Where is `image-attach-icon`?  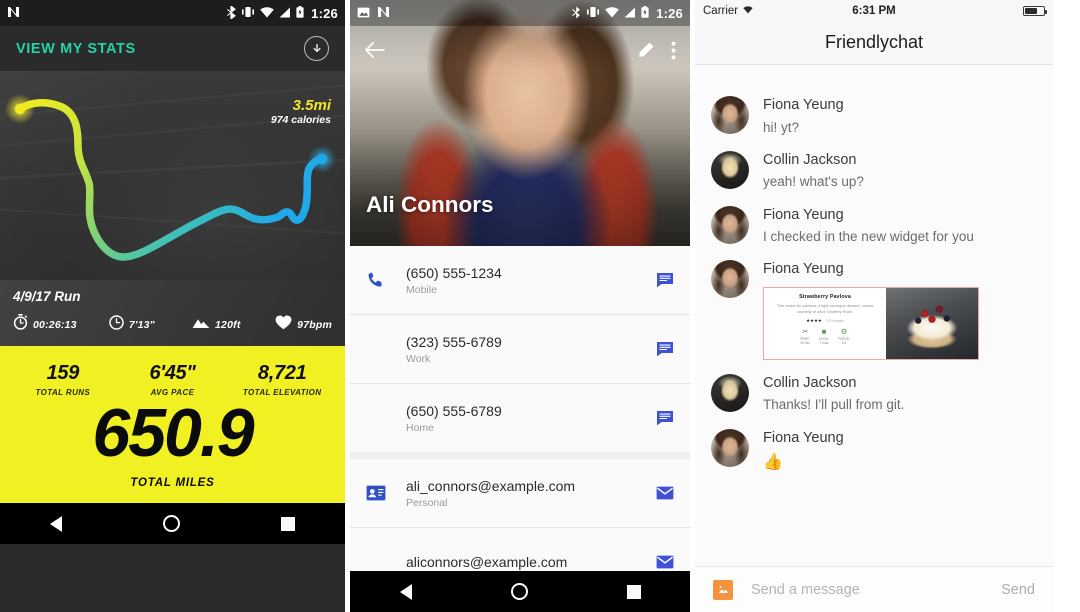
image-attach-icon is located at coordinates (723, 589).